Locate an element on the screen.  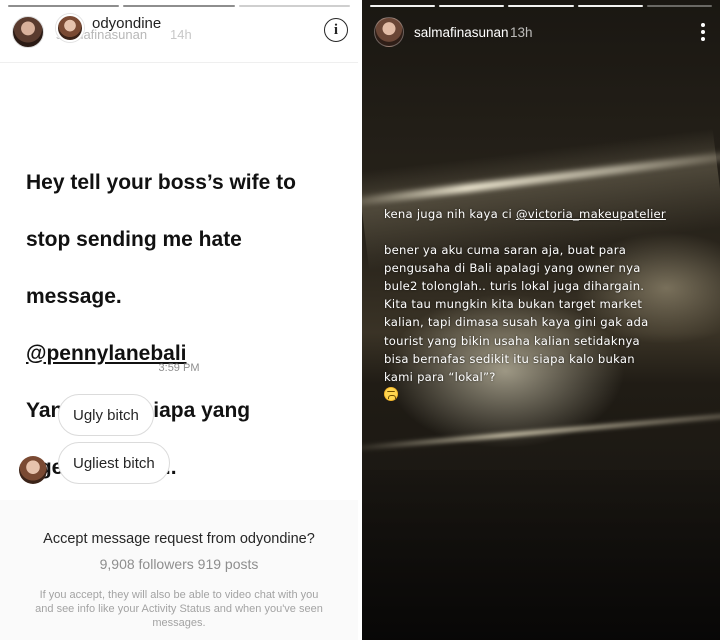
request-stats: 9,908 followers 919 posts is located at coordinates (179, 564).